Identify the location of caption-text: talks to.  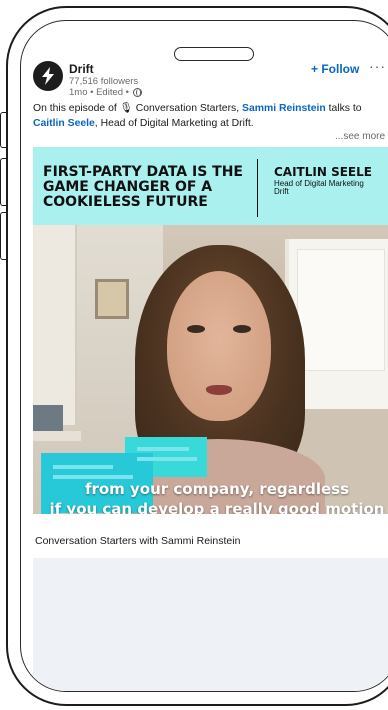
(343, 108).